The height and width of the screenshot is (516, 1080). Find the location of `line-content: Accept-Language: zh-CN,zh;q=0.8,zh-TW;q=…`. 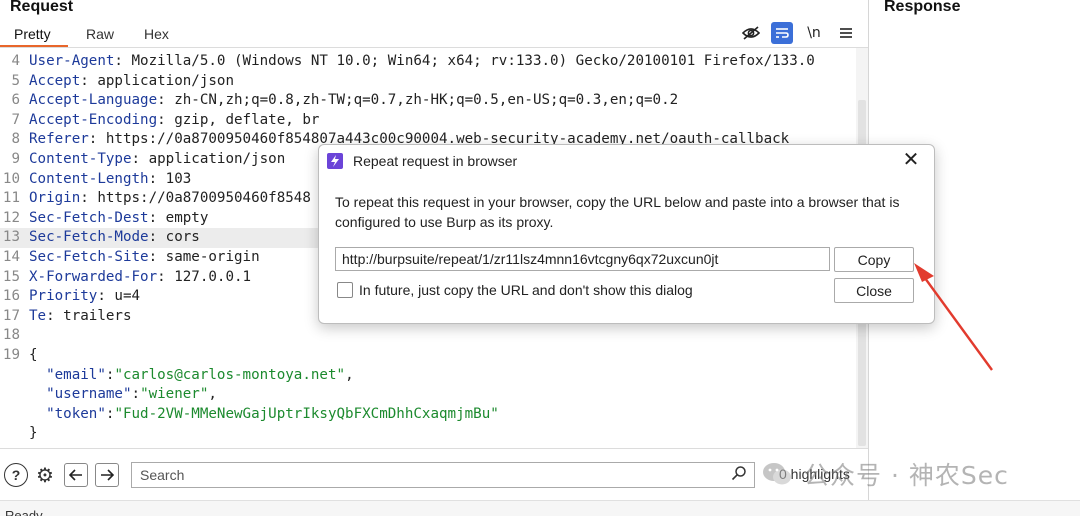

line-content: Accept-Language: zh-CN,zh;q=0.8,zh-TW;q=… is located at coordinates (354, 100).